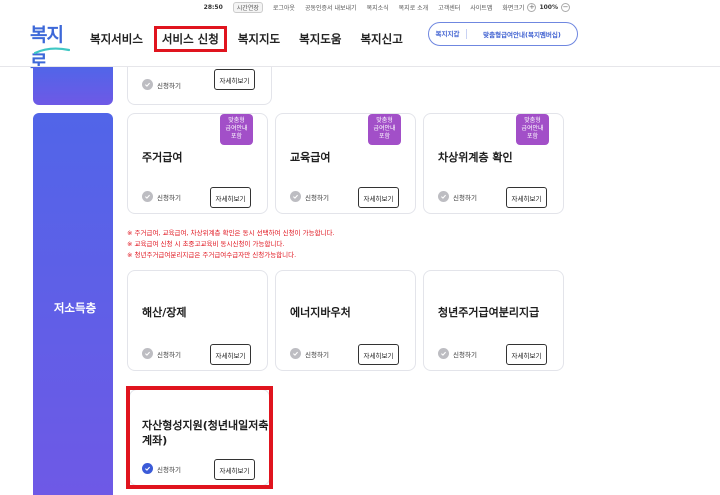  I want to click on card-title: 자산형성지원(청년내일저축 계좌), so click(205, 433).